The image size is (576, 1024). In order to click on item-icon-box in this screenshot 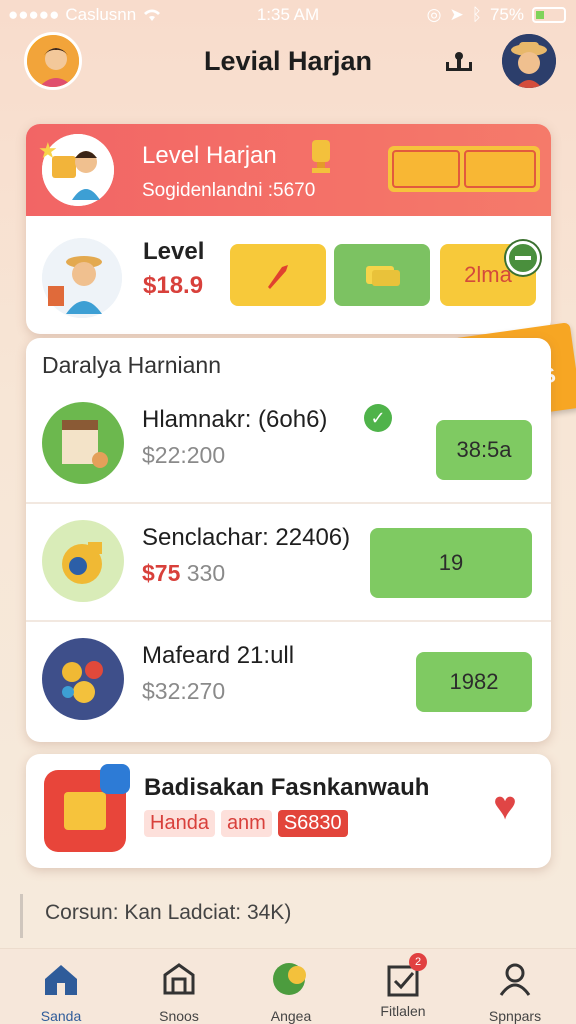, I will do `click(83, 443)`.